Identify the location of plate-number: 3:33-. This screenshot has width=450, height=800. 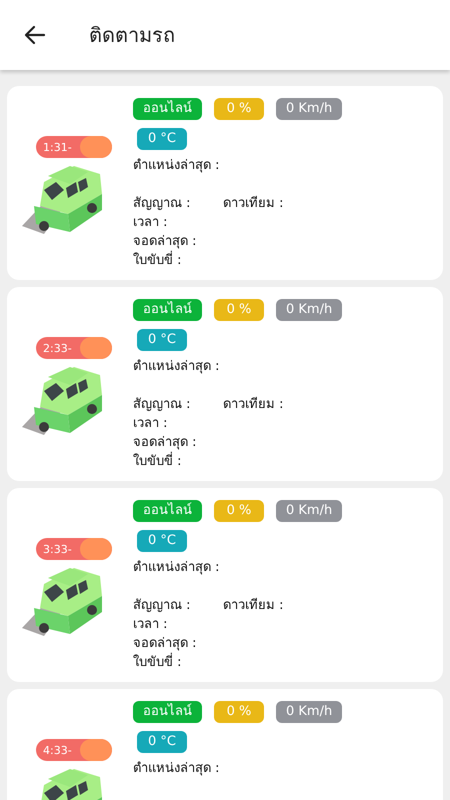
(57, 549).